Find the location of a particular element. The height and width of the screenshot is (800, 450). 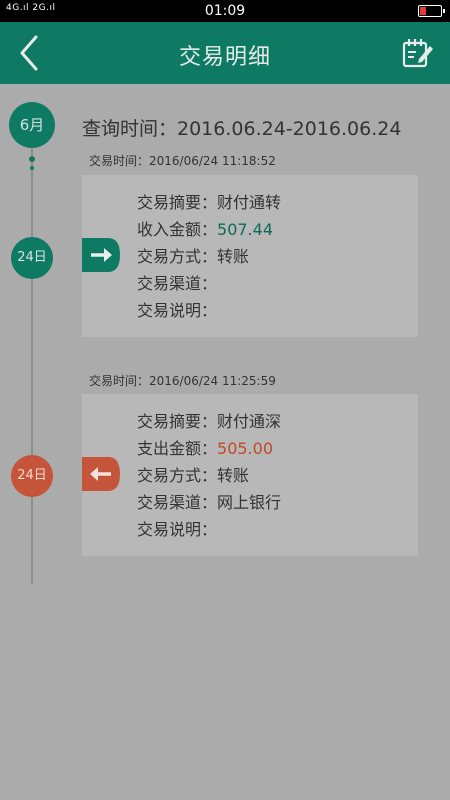

timeline-line is located at coordinates (32, 362).